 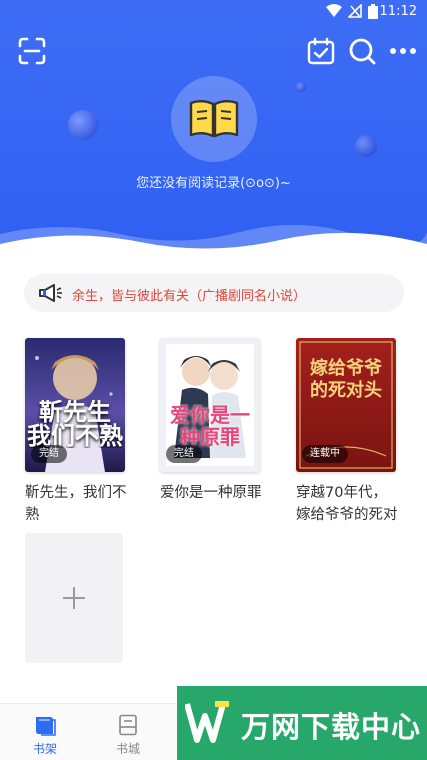 I want to click on book-cover: 靳先生 我们不熟 完结, so click(x=75, y=405).